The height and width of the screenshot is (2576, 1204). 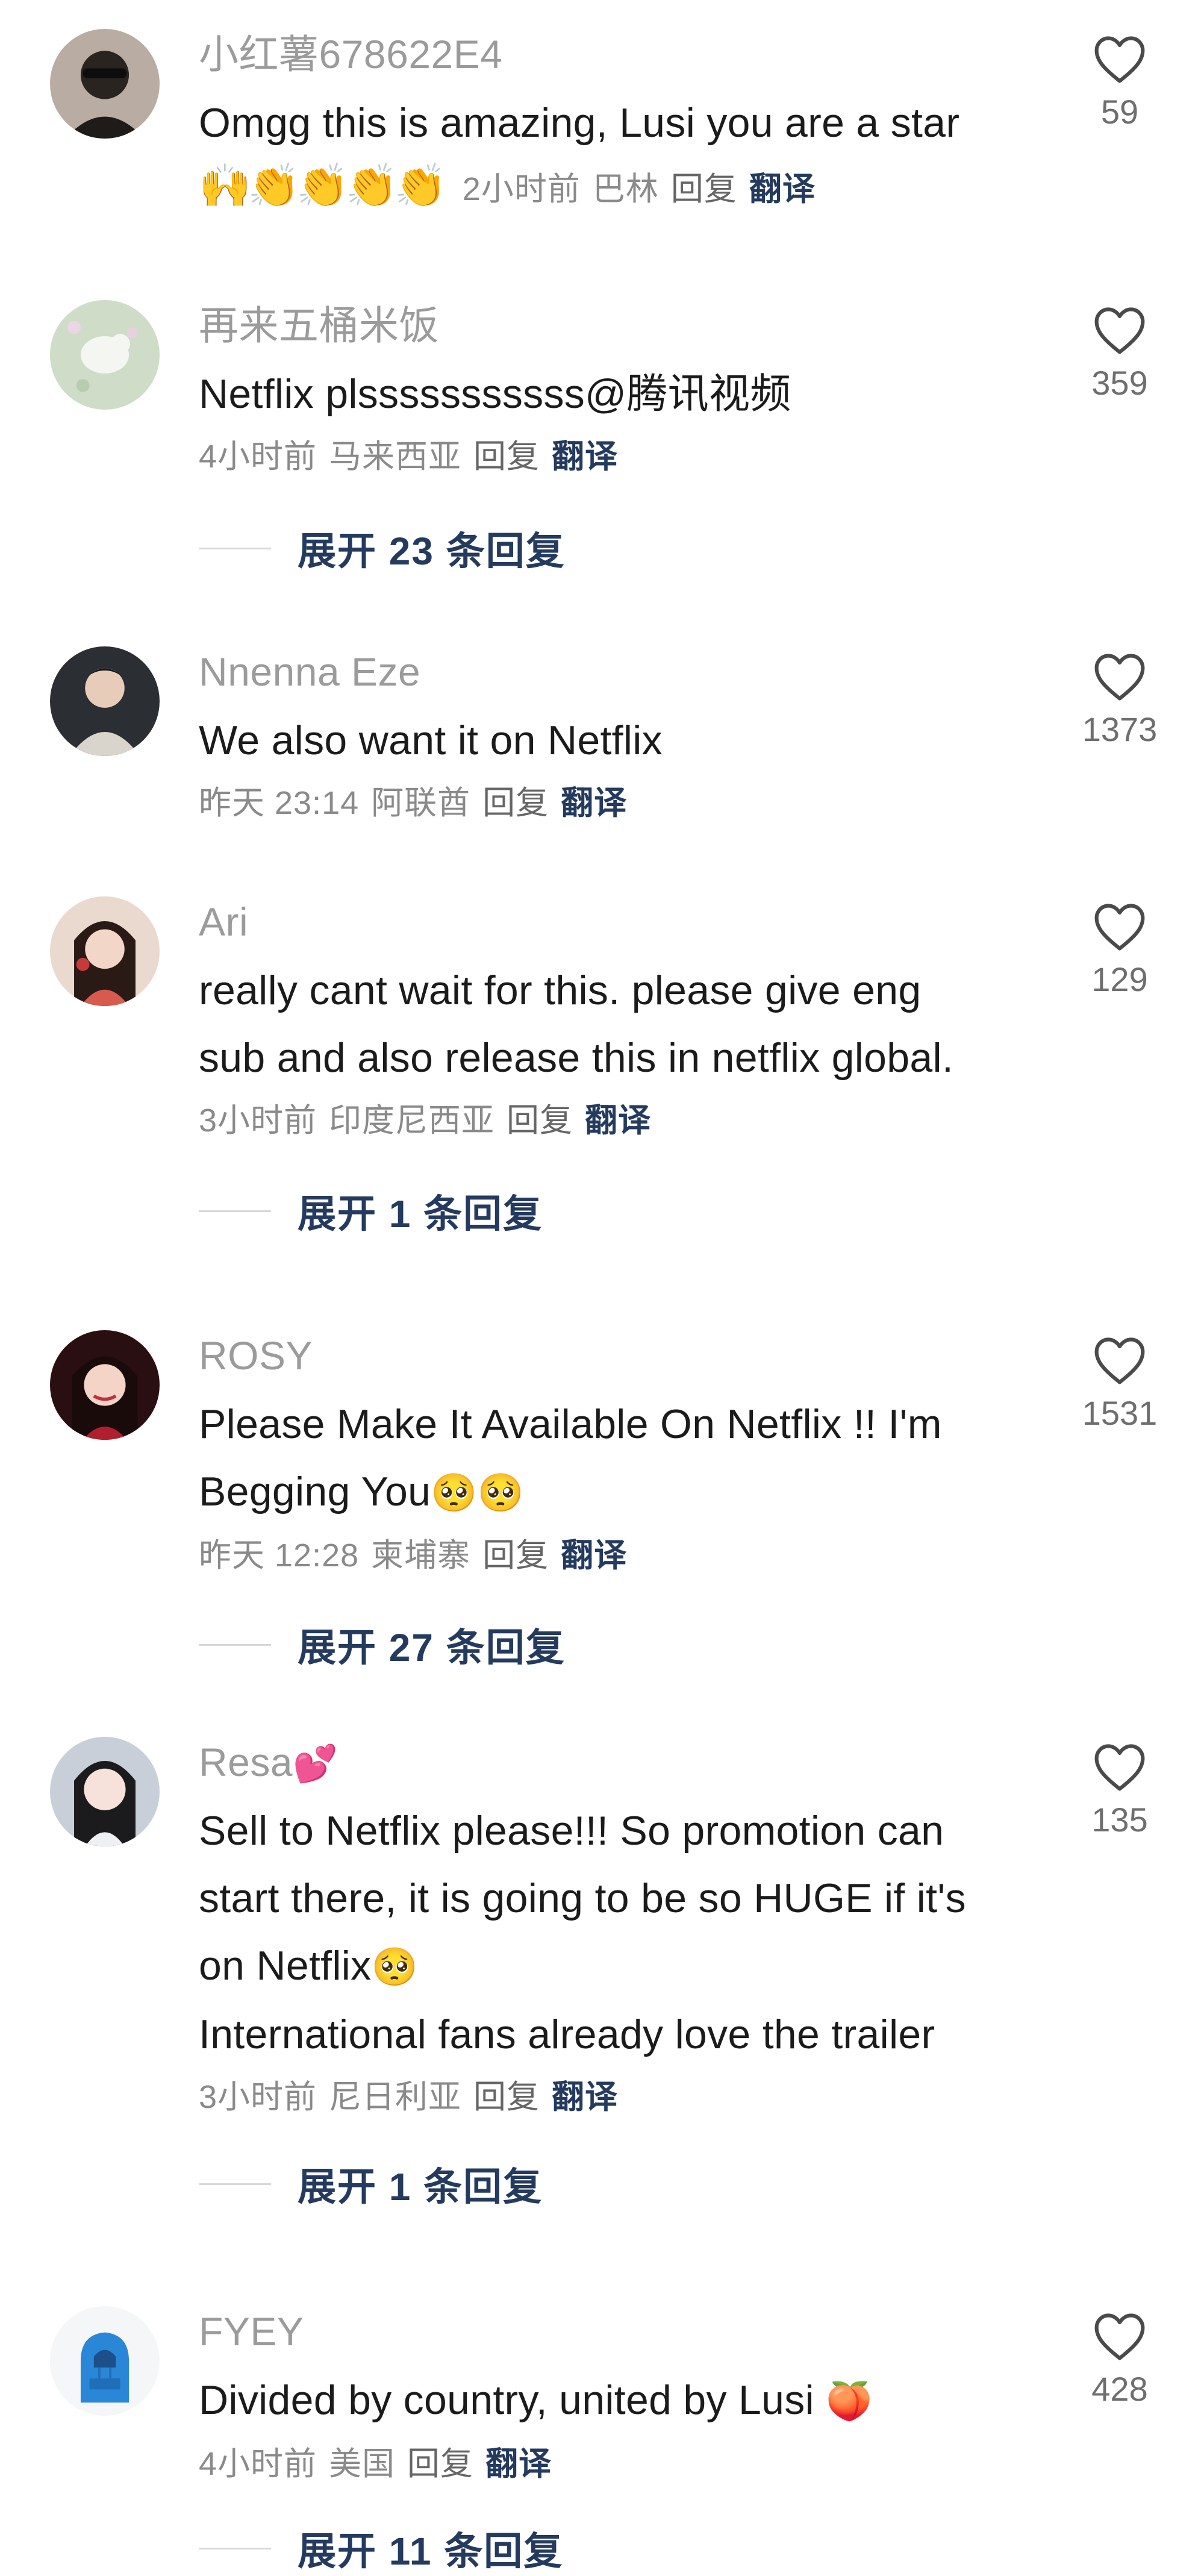 I want to click on comment-meta: 🙌👏👏👏👏 2小时前 巴林 回复 翻译, so click(x=626, y=187).